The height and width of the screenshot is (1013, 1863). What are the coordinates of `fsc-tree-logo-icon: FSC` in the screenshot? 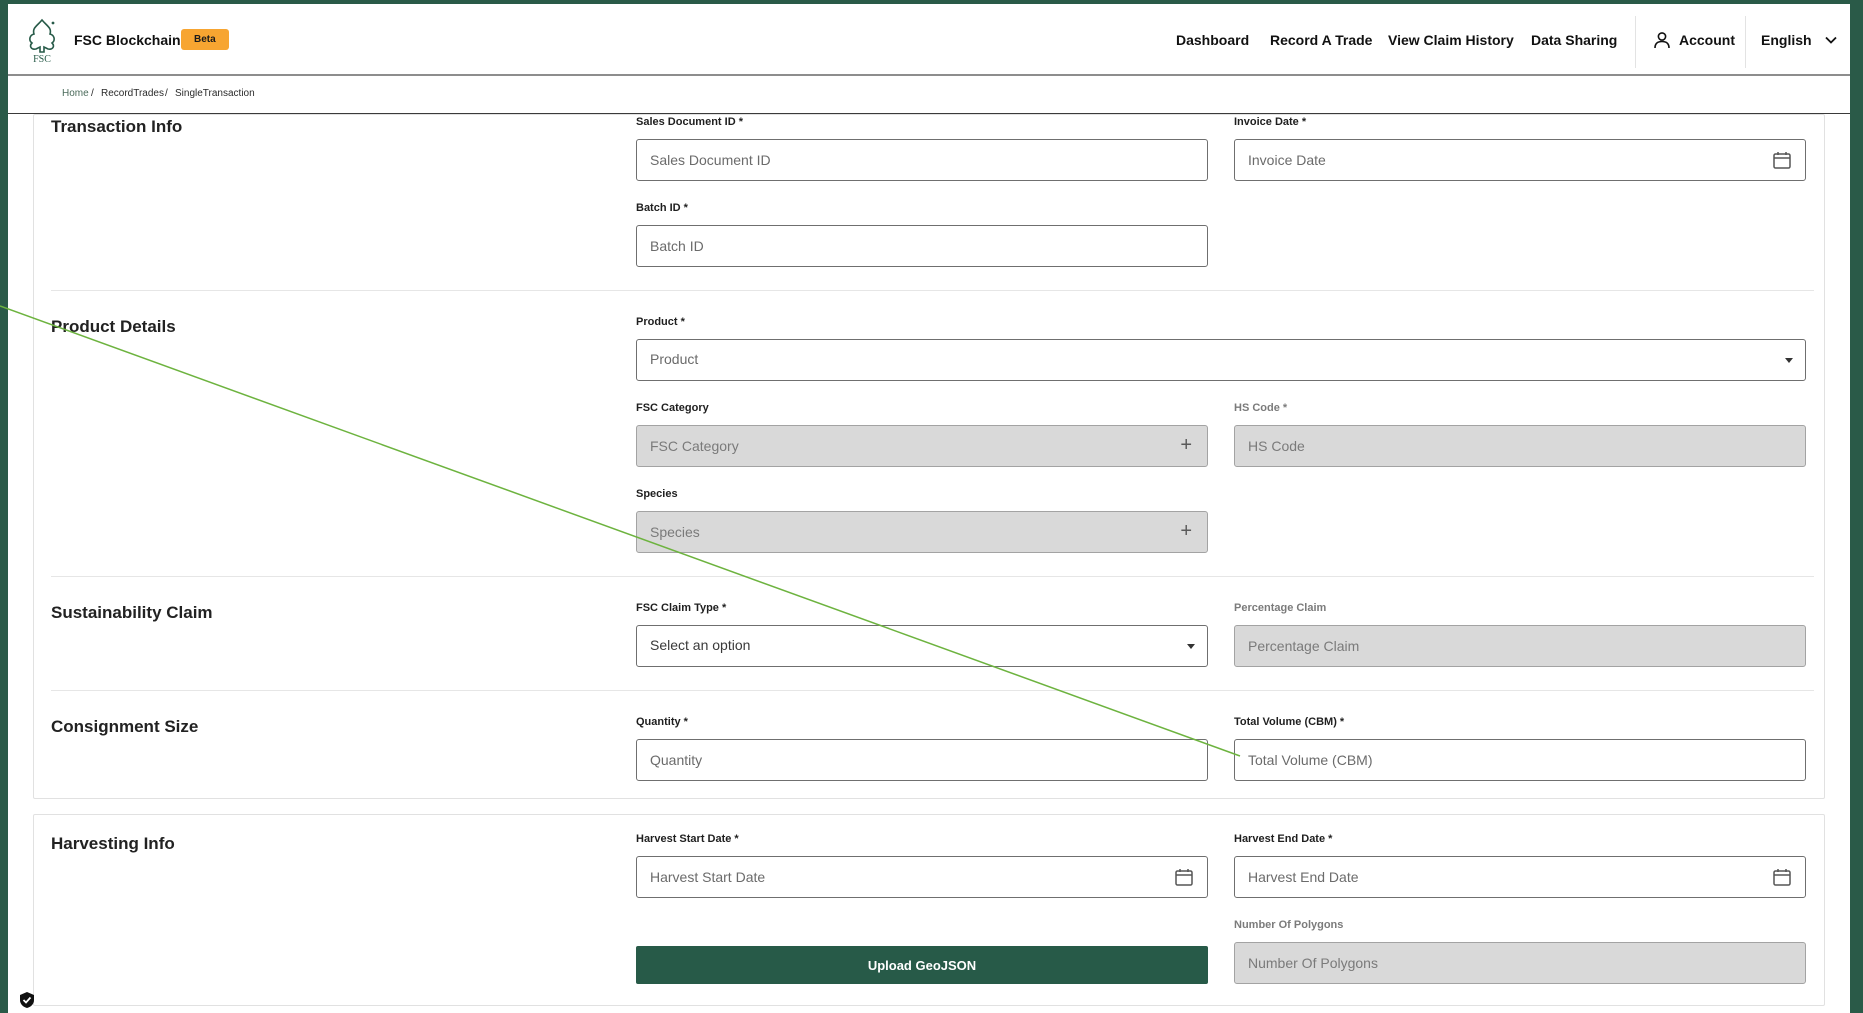 It's located at (42, 41).